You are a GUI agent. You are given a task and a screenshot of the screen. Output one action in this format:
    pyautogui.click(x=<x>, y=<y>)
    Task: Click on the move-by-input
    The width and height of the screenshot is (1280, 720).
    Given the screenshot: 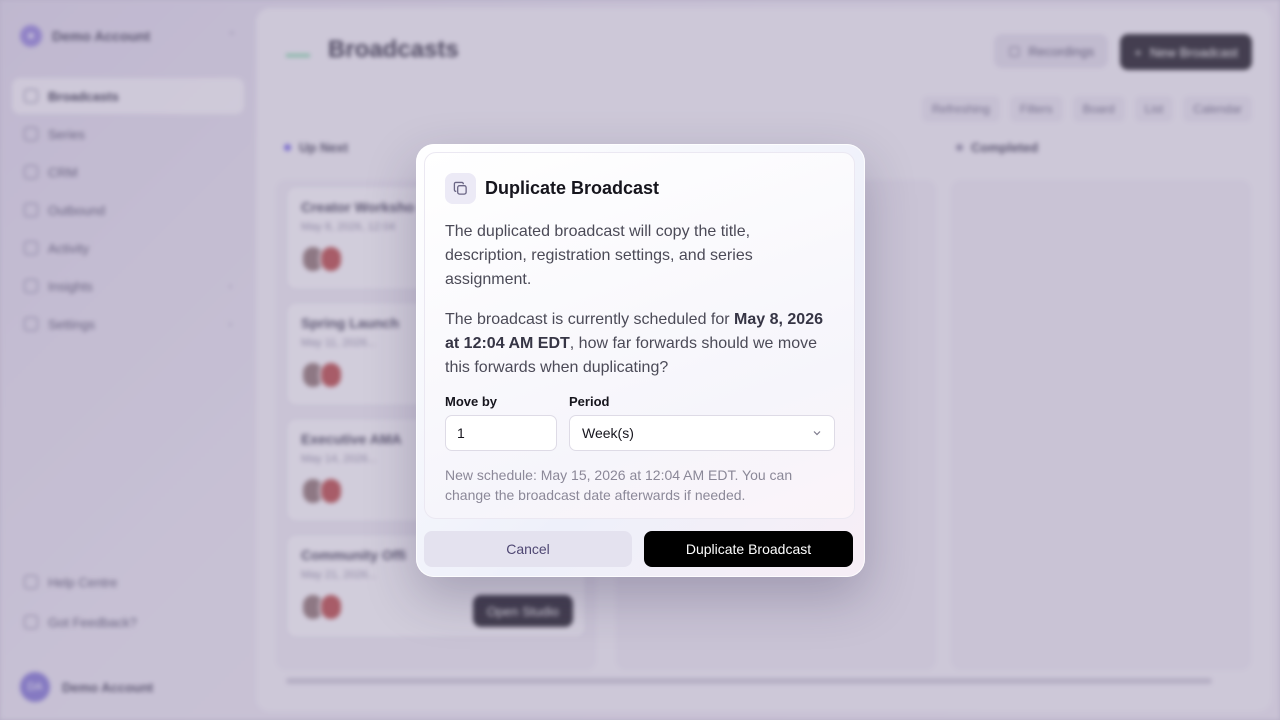 What is the action you would take?
    pyautogui.click(x=501, y=433)
    